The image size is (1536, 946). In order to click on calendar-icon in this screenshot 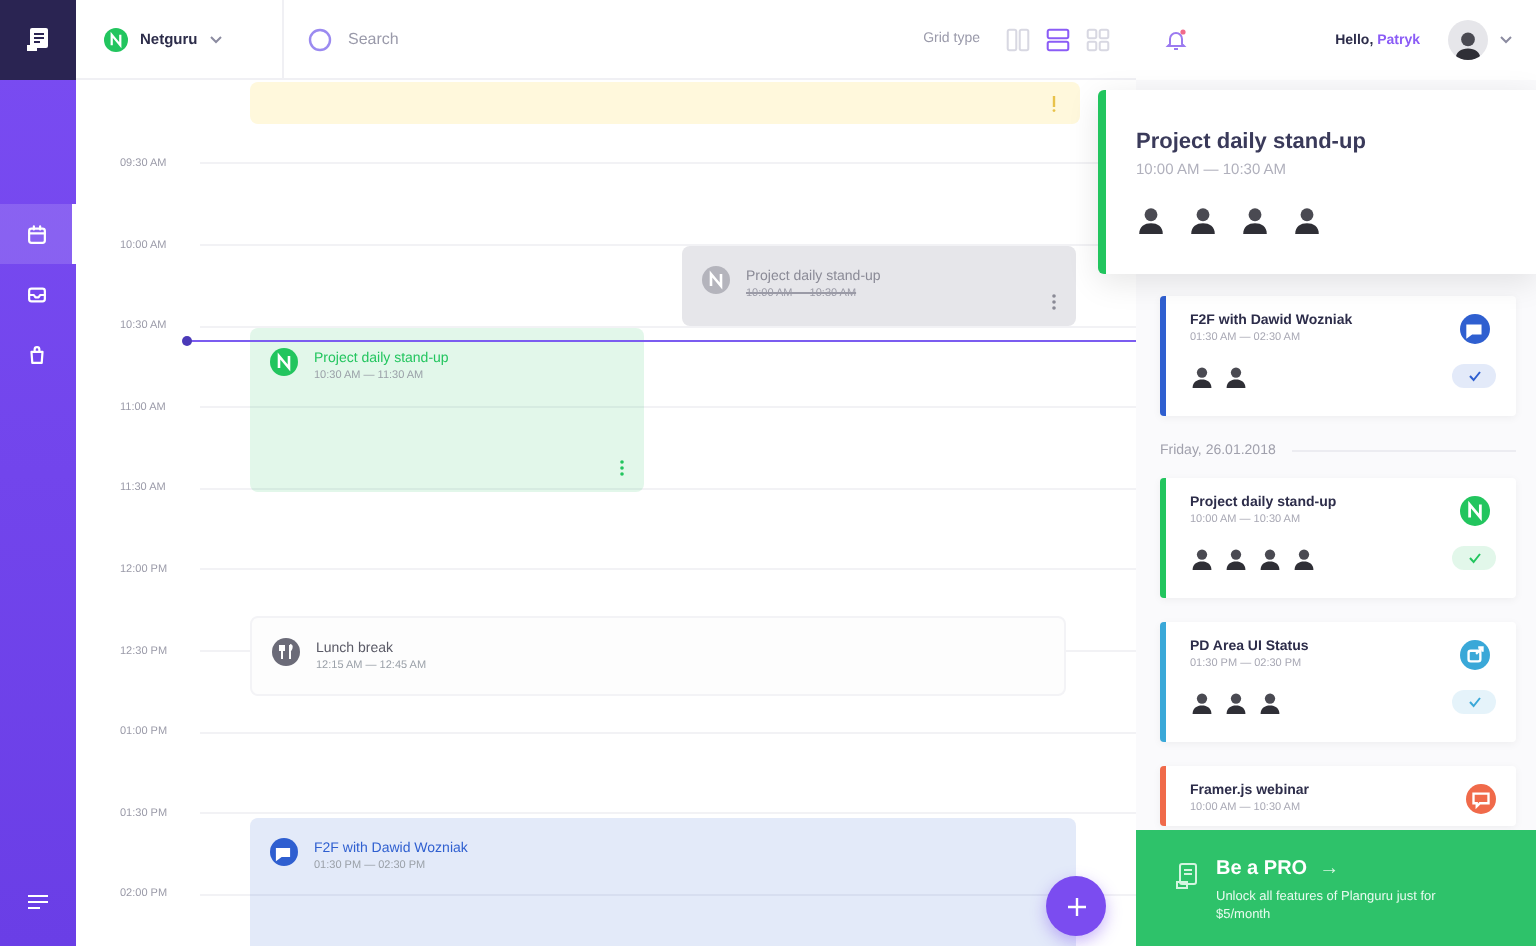, I will do `click(36, 234)`.